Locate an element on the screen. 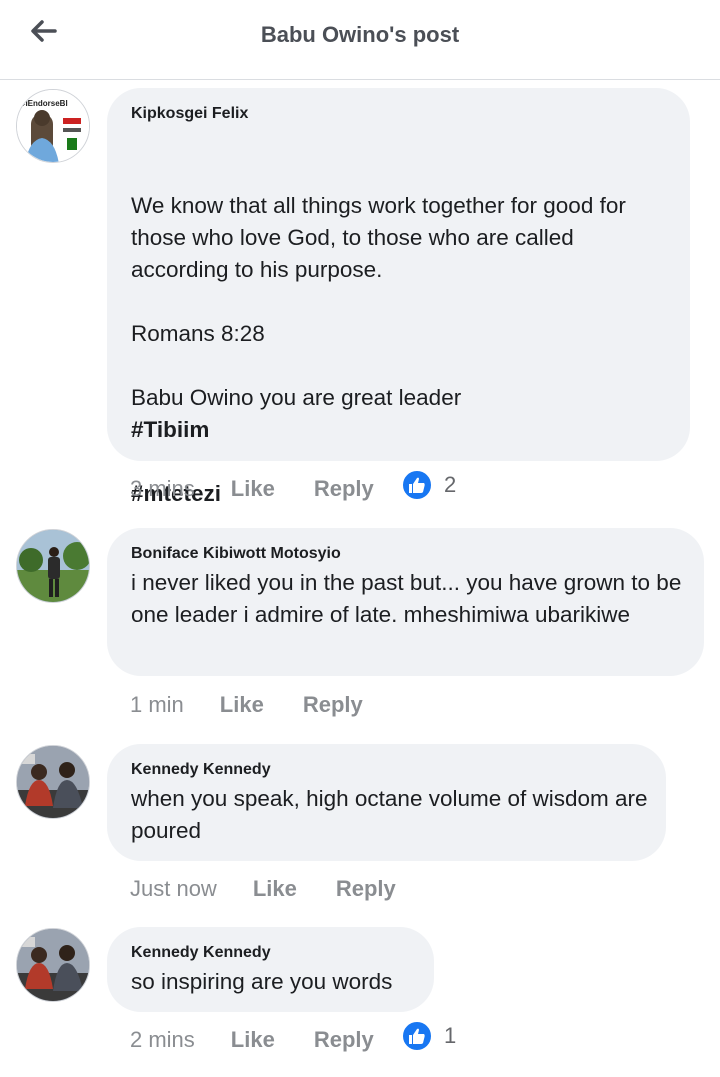  comment-time: Just now is located at coordinates (173, 888).